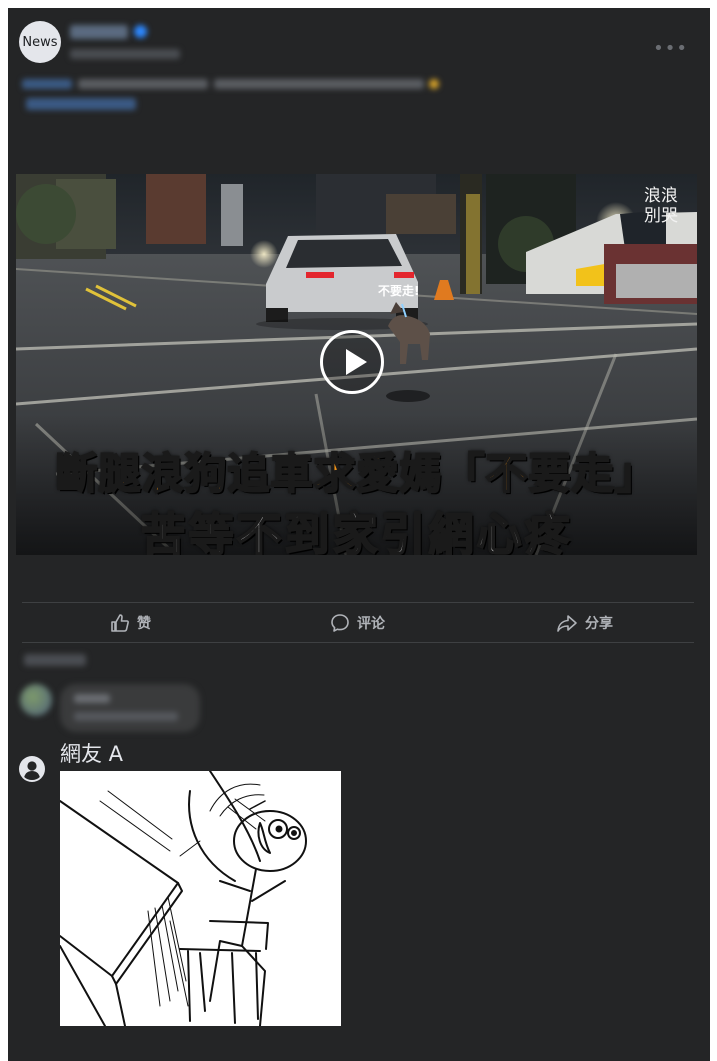  What do you see at coordinates (81, 104) in the screenshot?
I see `post-link-blurred` at bounding box center [81, 104].